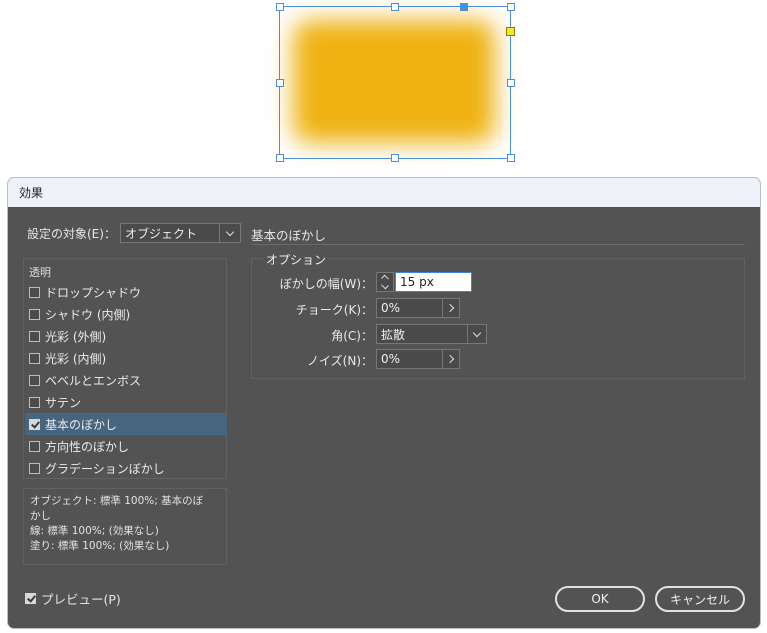  I want to click on cancel-button-label: キャンセル, so click(699, 599).